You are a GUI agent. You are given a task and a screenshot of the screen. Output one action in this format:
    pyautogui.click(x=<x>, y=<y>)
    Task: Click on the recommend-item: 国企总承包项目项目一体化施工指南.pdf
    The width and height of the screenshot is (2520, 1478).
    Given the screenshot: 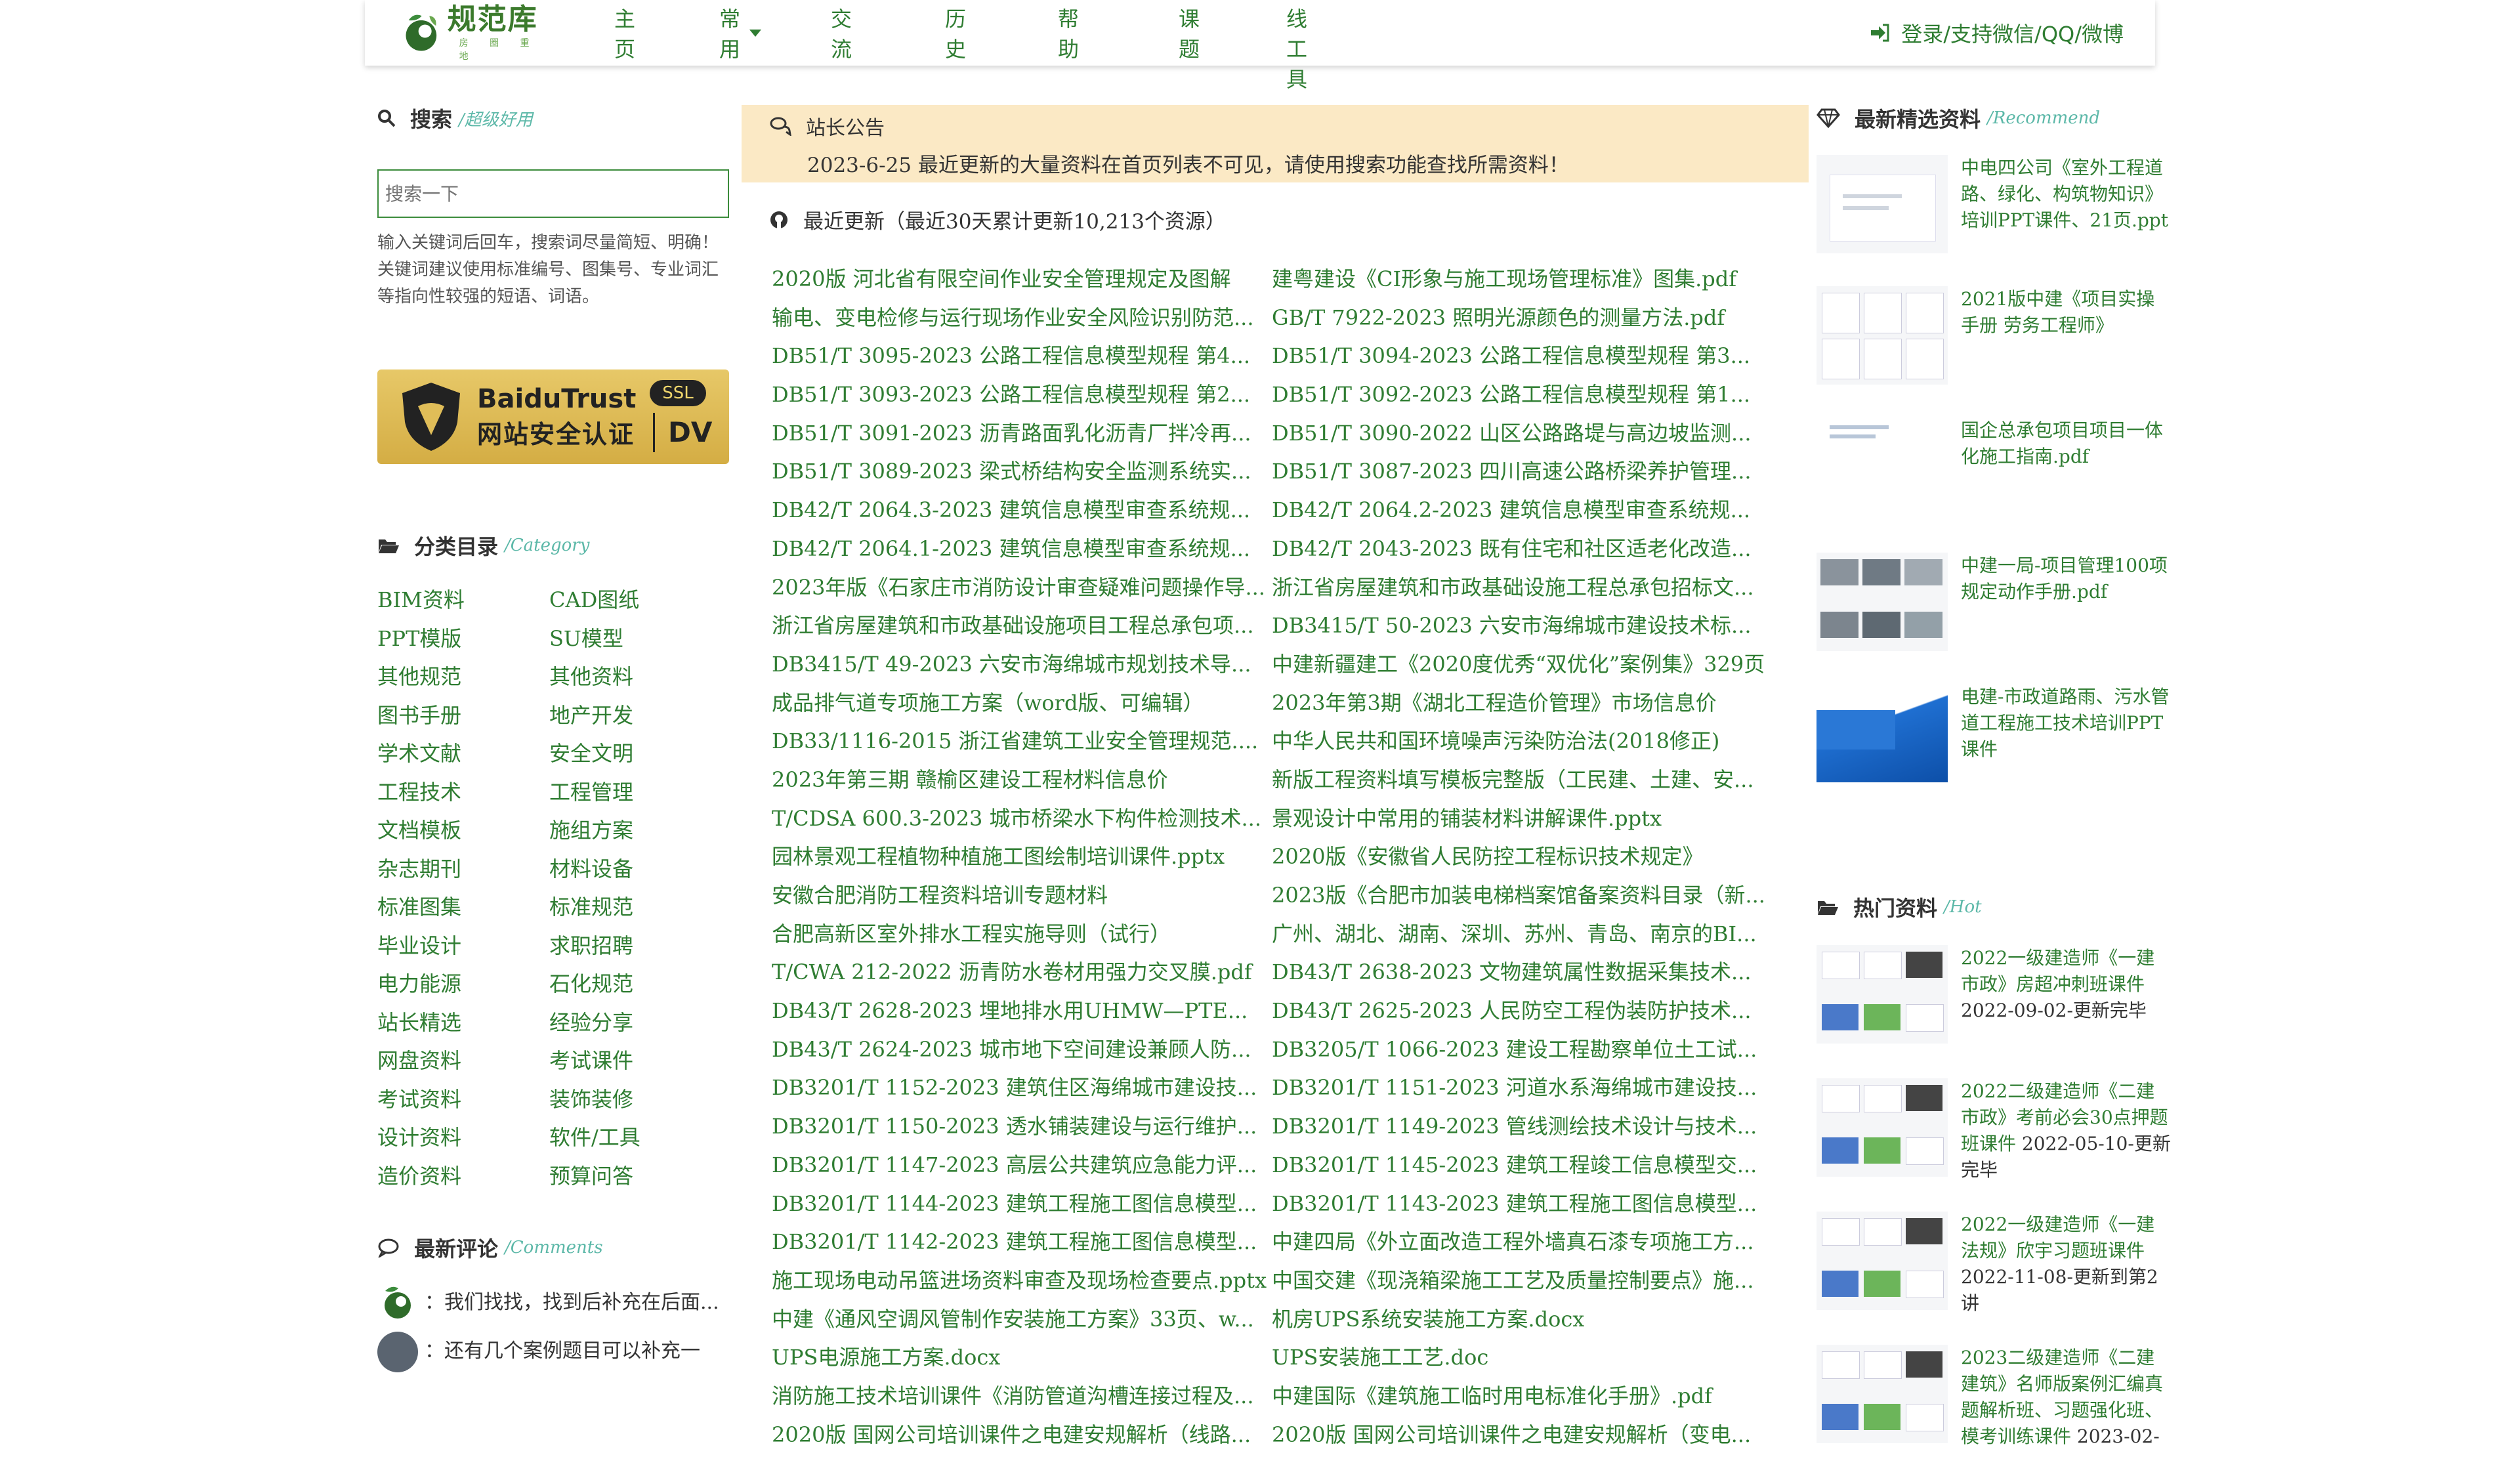 What is the action you would take?
    pyautogui.click(x=1993, y=473)
    